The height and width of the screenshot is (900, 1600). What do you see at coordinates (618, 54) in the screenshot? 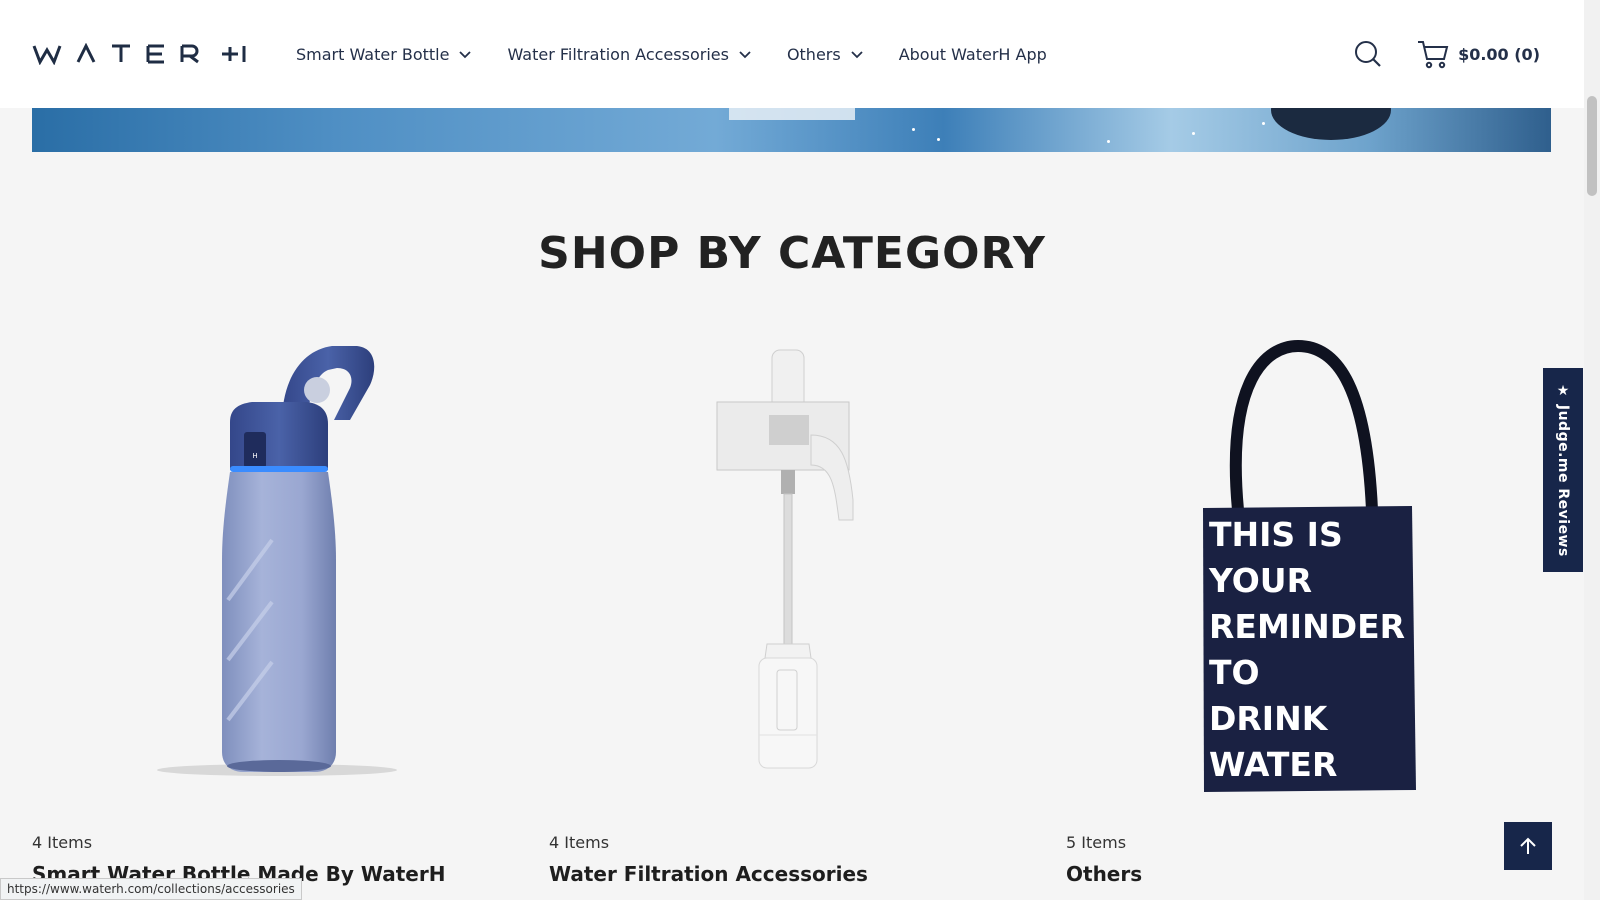
I see `nav-label: Water Filtration Accessories` at bounding box center [618, 54].